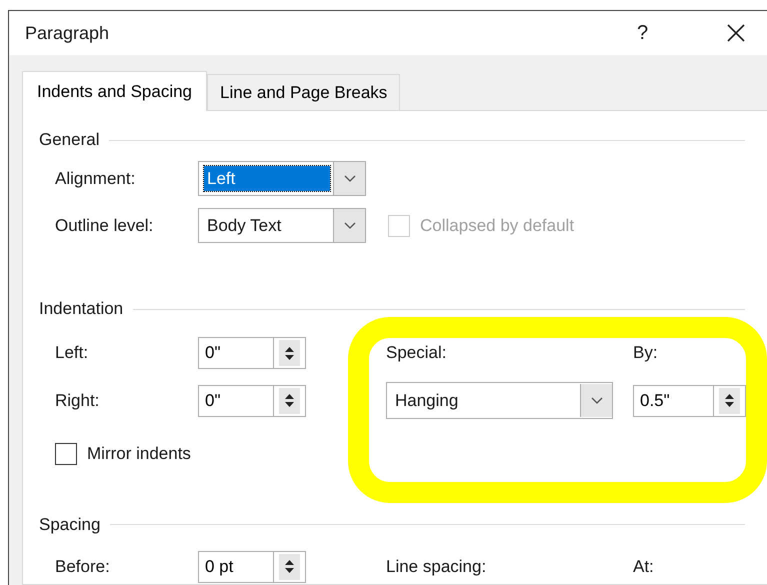 The image size is (767, 585). Describe the element at coordinates (95, 179) in the screenshot. I see `field-label: Alignment:` at that location.